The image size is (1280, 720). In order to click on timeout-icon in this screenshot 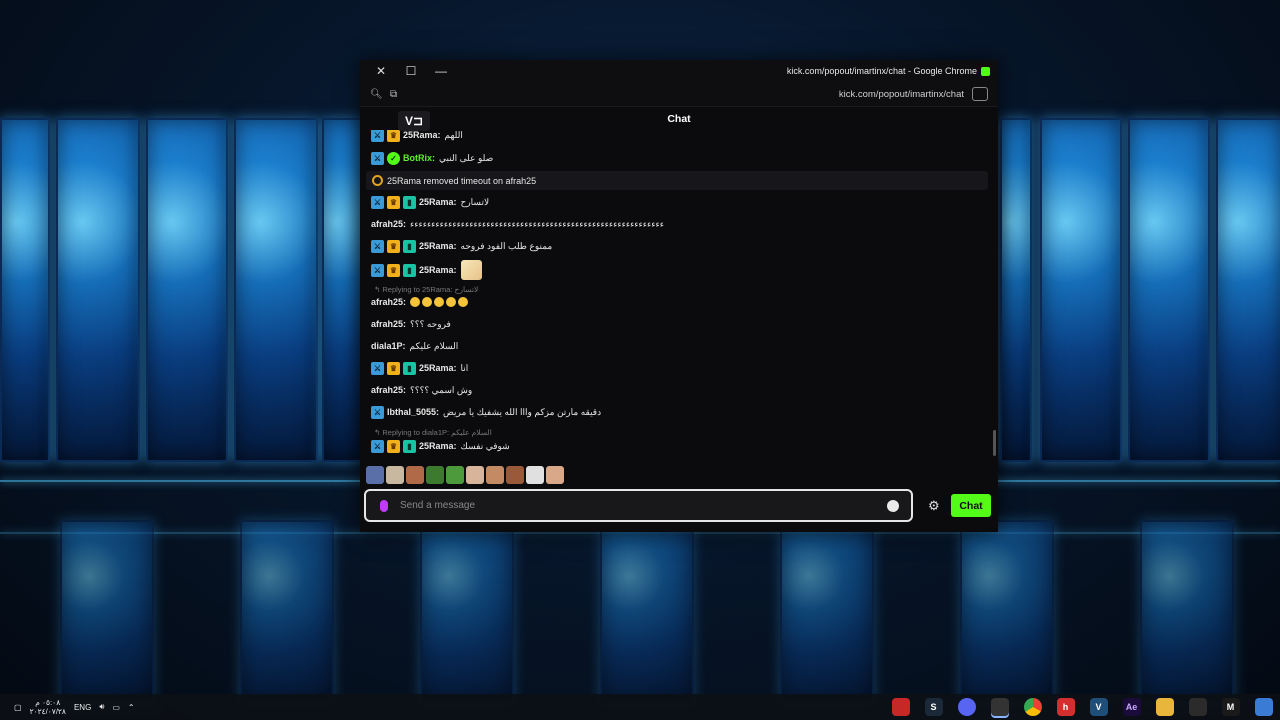, I will do `click(377, 180)`.